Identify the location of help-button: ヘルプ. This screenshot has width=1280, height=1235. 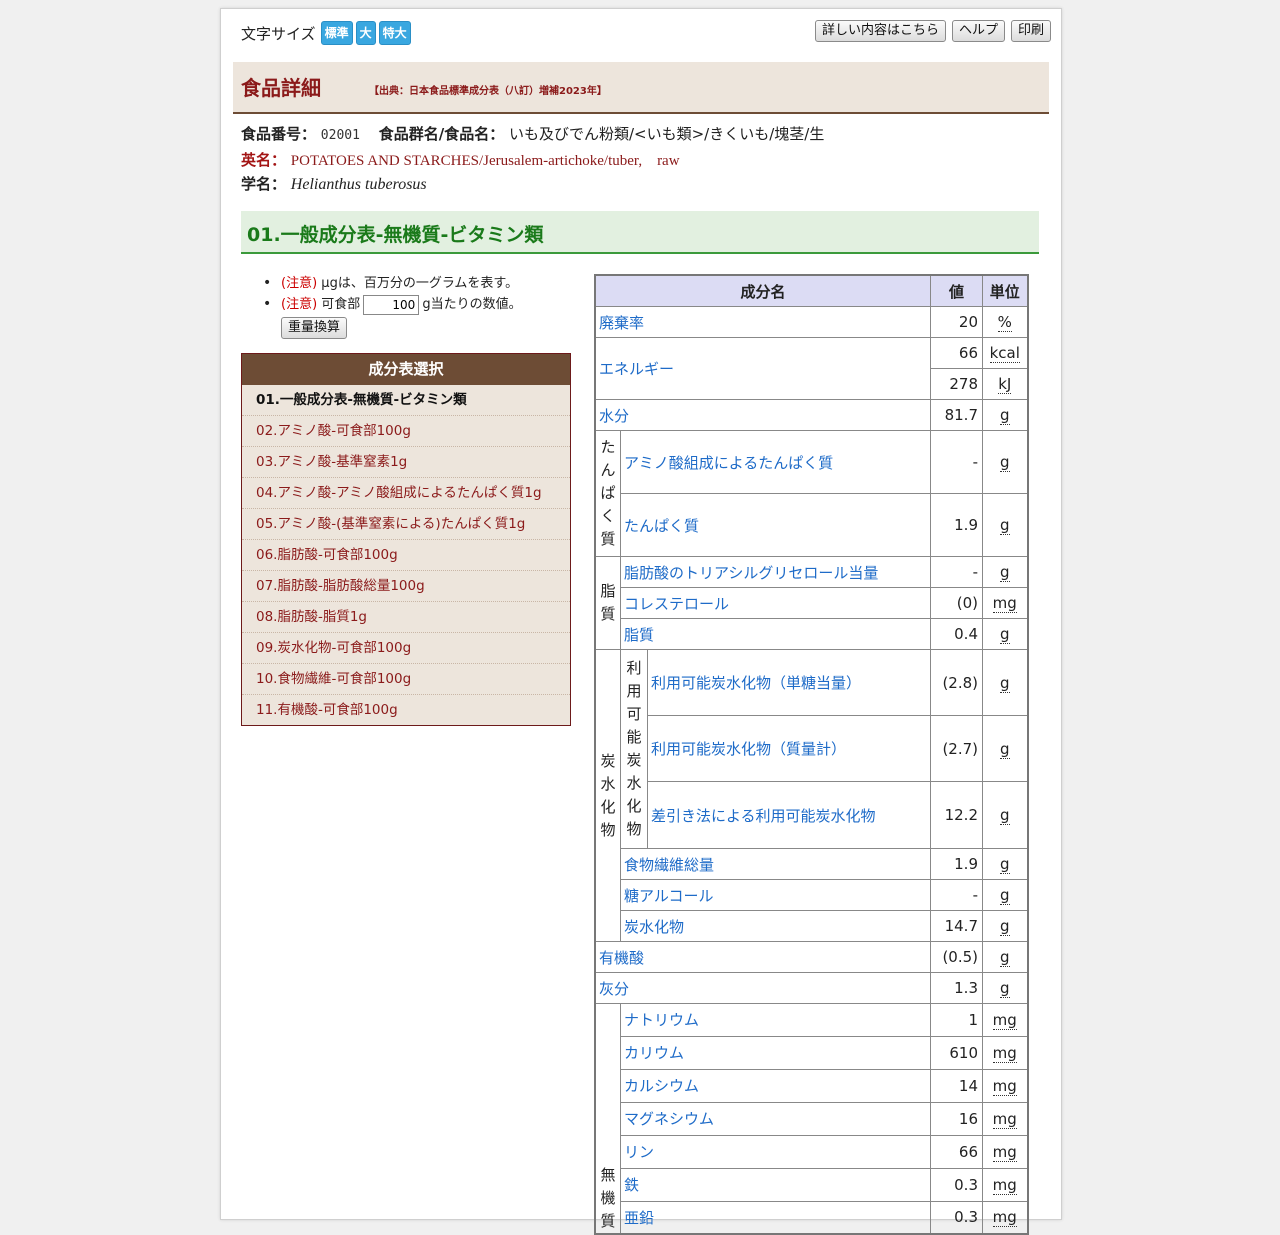
(978, 31).